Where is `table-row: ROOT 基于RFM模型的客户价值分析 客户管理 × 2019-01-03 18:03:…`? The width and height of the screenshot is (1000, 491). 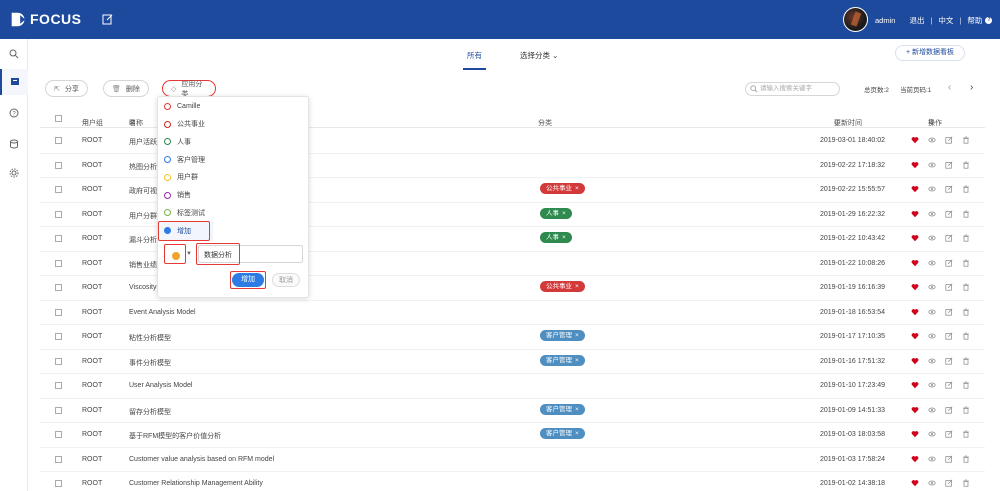 table-row: ROOT 基于RFM模型的客户价值分析 客户管理 × 2019-01-03 18:03:… is located at coordinates (512, 435).